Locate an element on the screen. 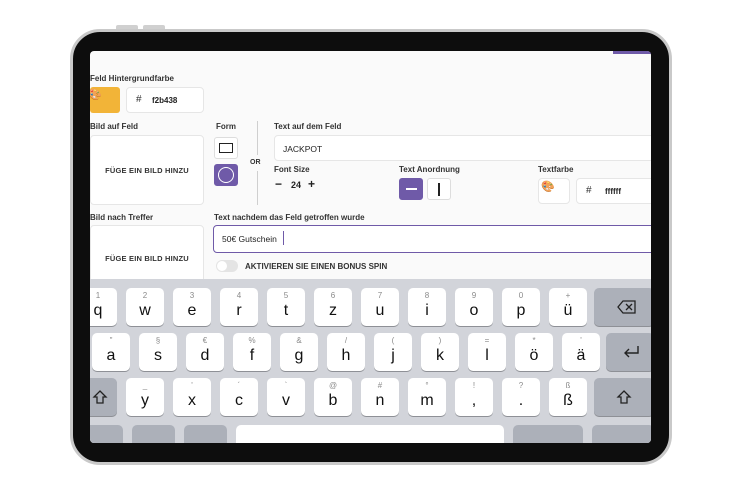  key-hint: 1 is located at coordinates (98, 295).